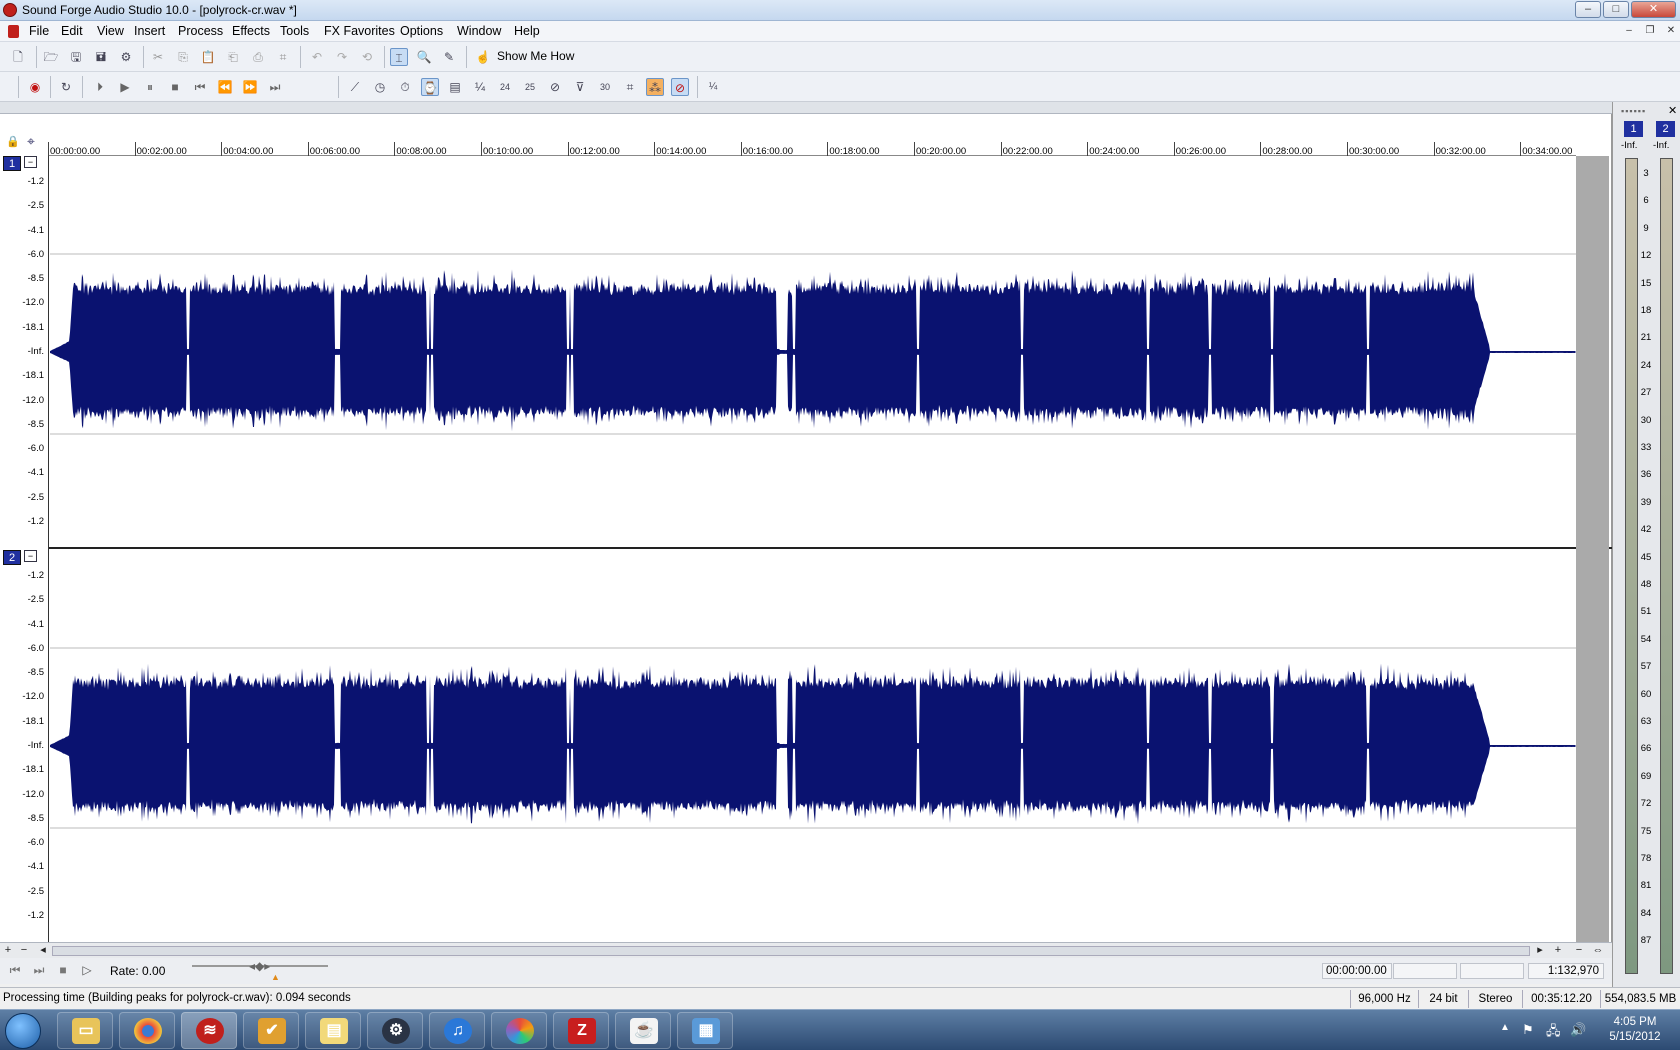 Image resolution: width=1680 pixels, height=1050 pixels. Describe the element at coordinates (455, 87) in the screenshot. I see `samples-icon: ▤` at that location.